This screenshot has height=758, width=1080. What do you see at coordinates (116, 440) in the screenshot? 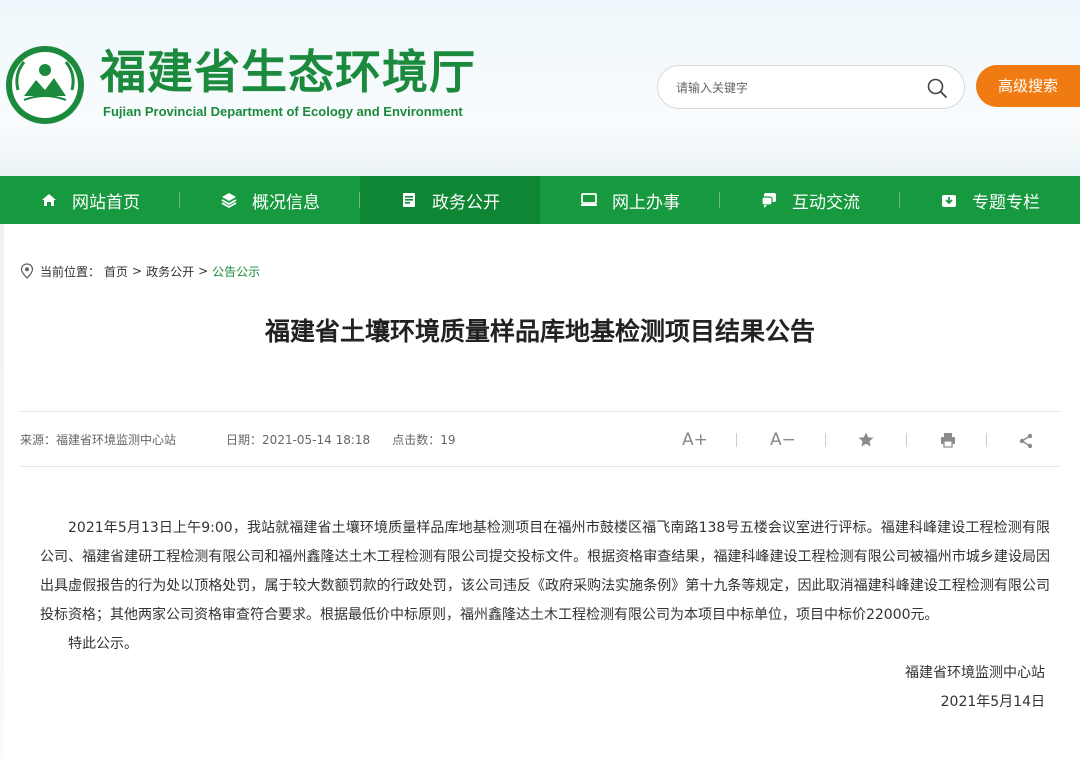
I see `source-value: 福建省环境监测中心站` at bounding box center [116, 440].